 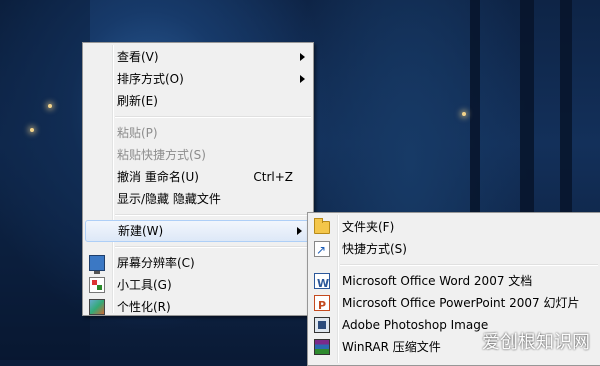 I want to click on menu-item-label: Microsoft Office PowerPoint 2007 幻灯片, so click(x=461, y=303).